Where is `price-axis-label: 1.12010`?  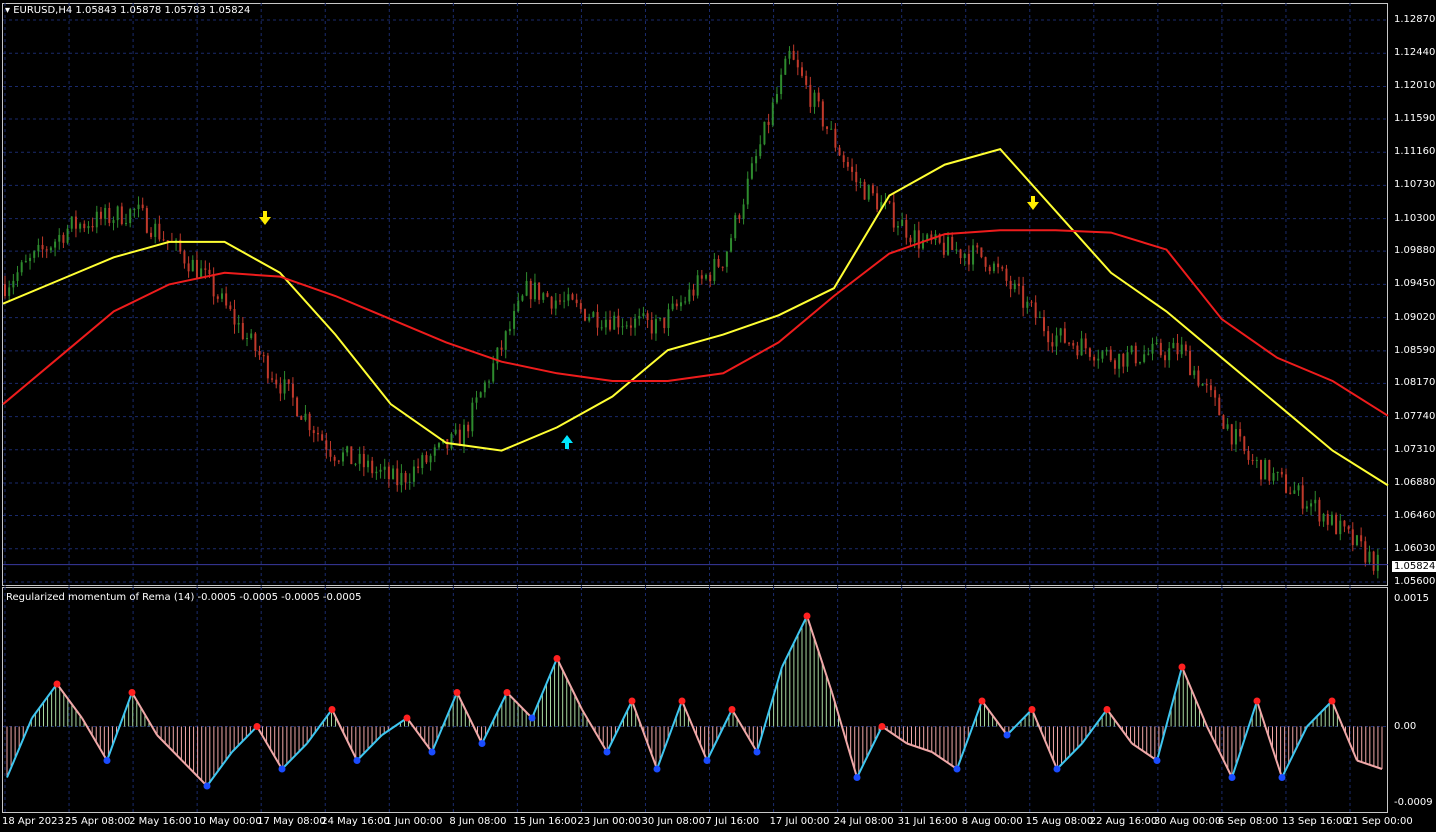
price-axis-label: 1.12010 is located at coordinates (1415, 86).